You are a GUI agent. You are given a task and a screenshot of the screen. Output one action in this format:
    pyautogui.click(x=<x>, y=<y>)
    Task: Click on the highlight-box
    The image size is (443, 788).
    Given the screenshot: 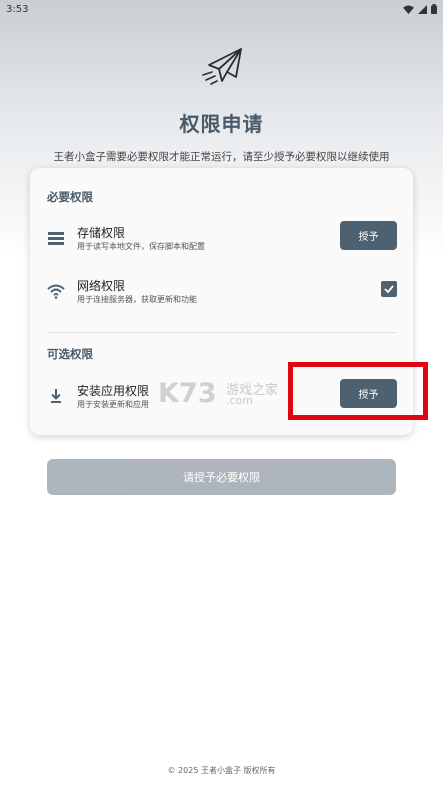 What is the action you would take?
    pyautogui.click(x=358, y=391)
    